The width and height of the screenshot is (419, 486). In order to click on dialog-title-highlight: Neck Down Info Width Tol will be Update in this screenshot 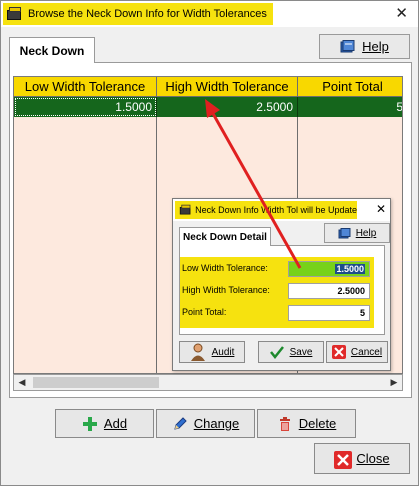, I will do `click(266, 210)`.